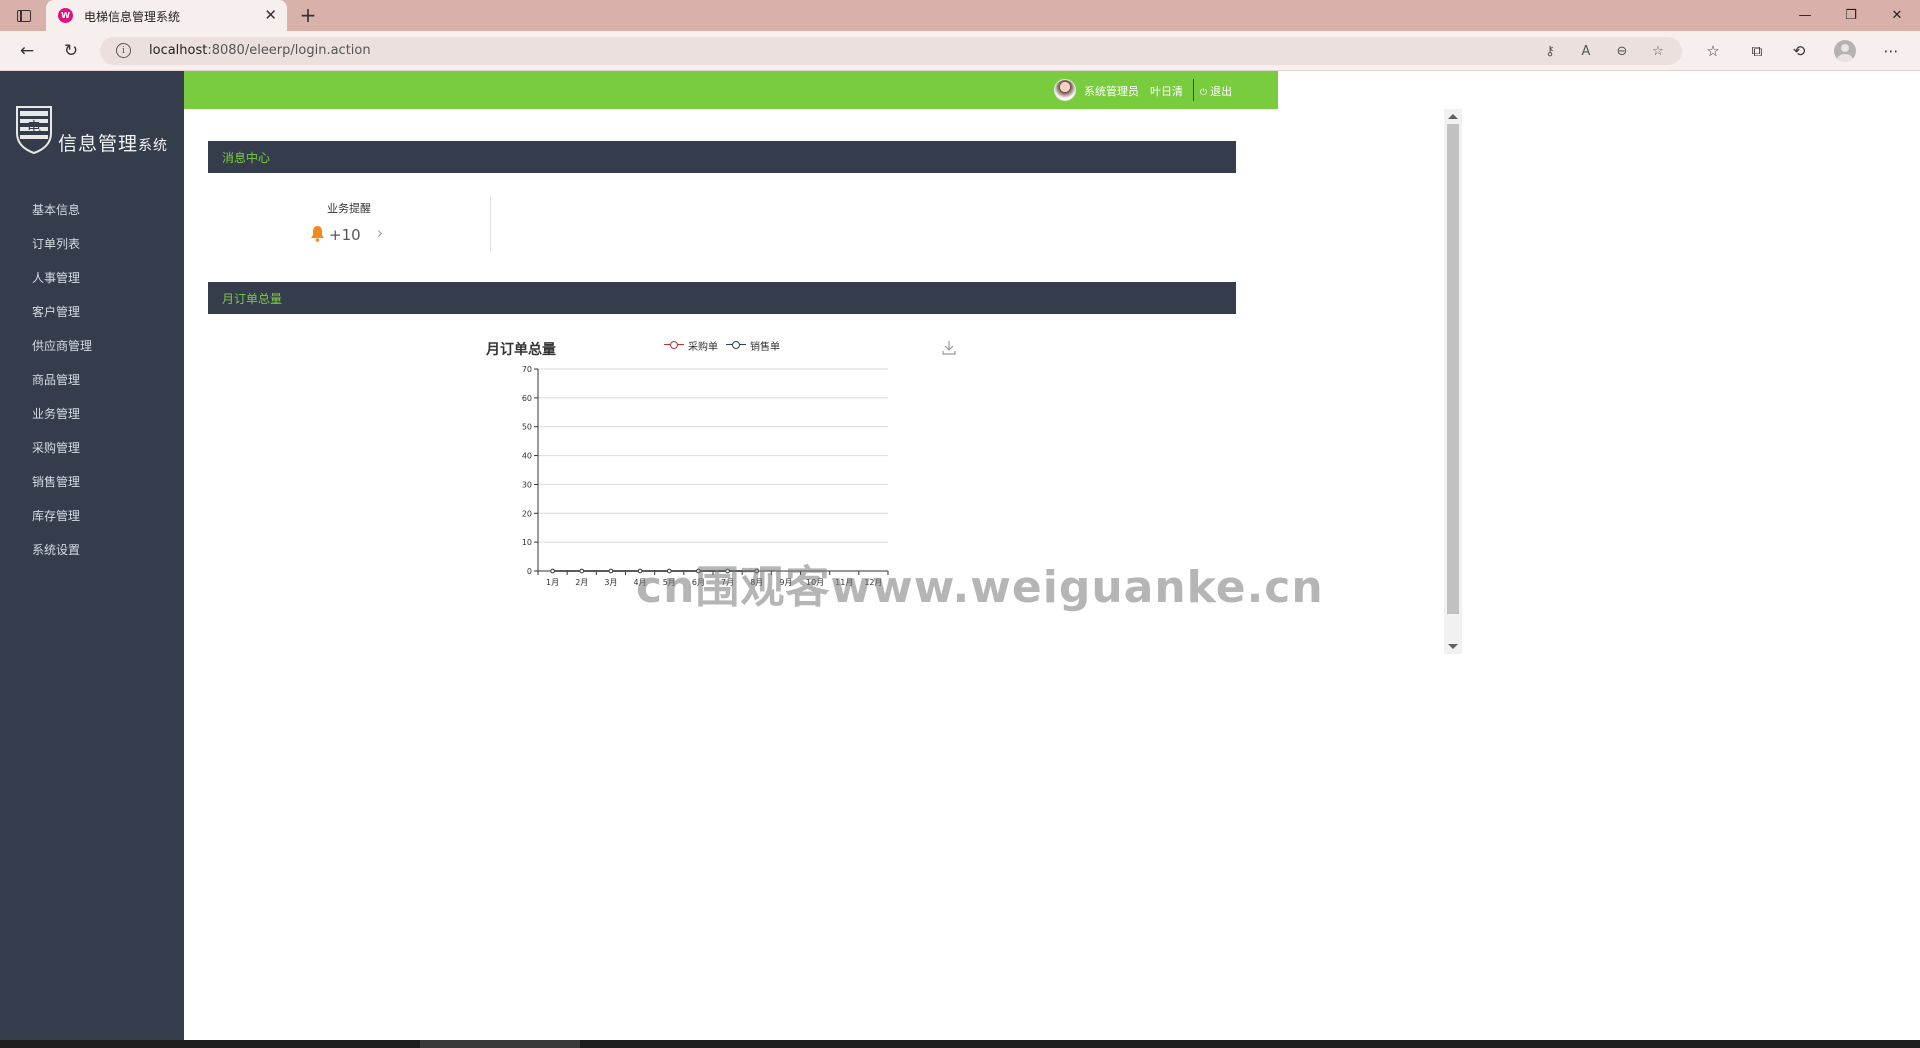 The height and width of the screenshot is (1048, 1920). What do you see at coordinates (527, 484) in the screenshot?
I see `y-tick-label: 30` at bounding box center [527, 484].